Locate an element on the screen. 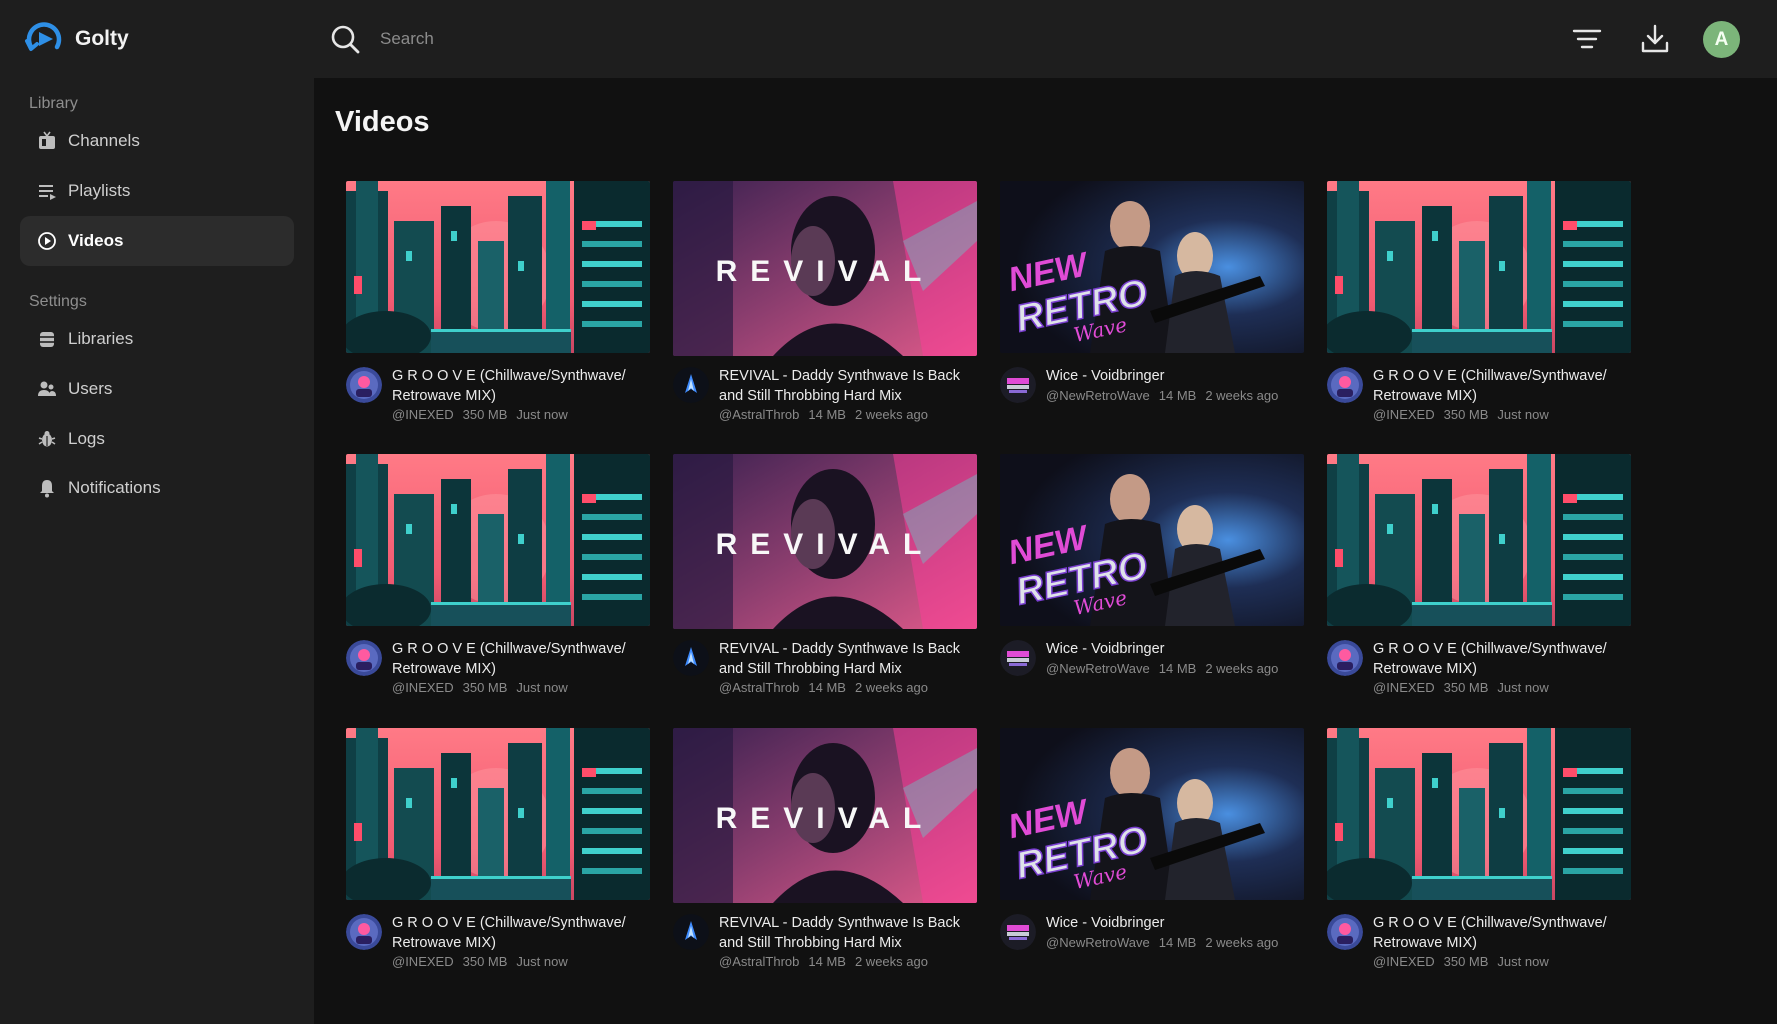 The height and width of the screenshot is (1024, 1777). sidebar-item-users: Users is located at coordinates (157, 389).